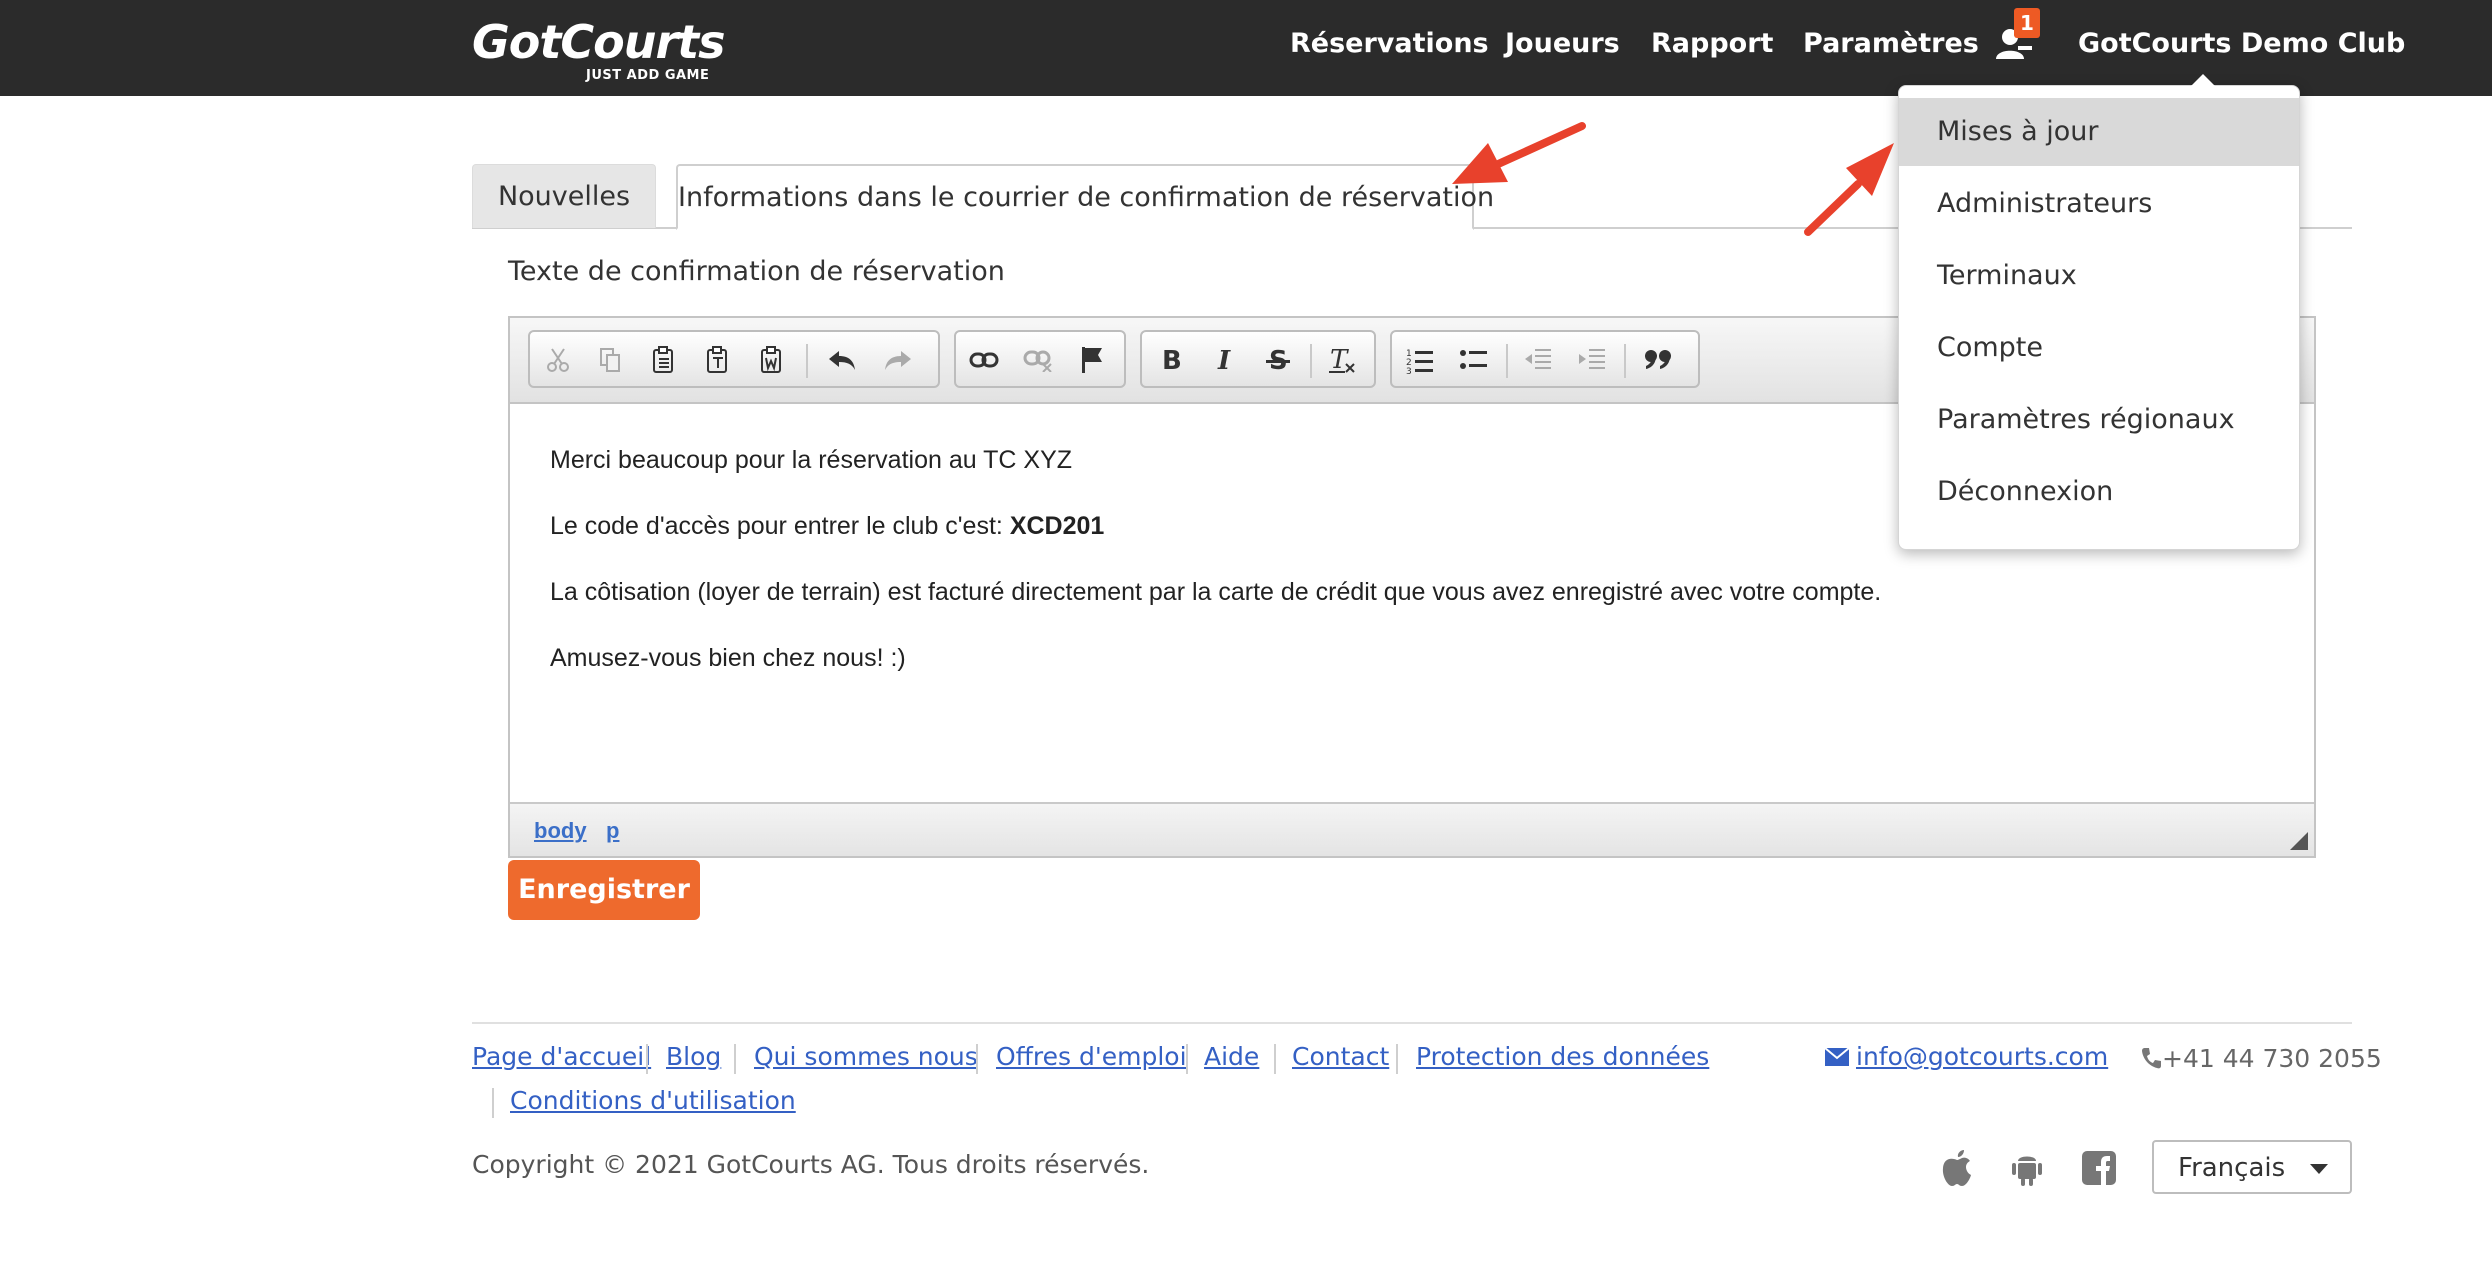 Image resolution: width=2492 pixels, height=1264 pixels. I want to click on link-icon, so click(984, 360).